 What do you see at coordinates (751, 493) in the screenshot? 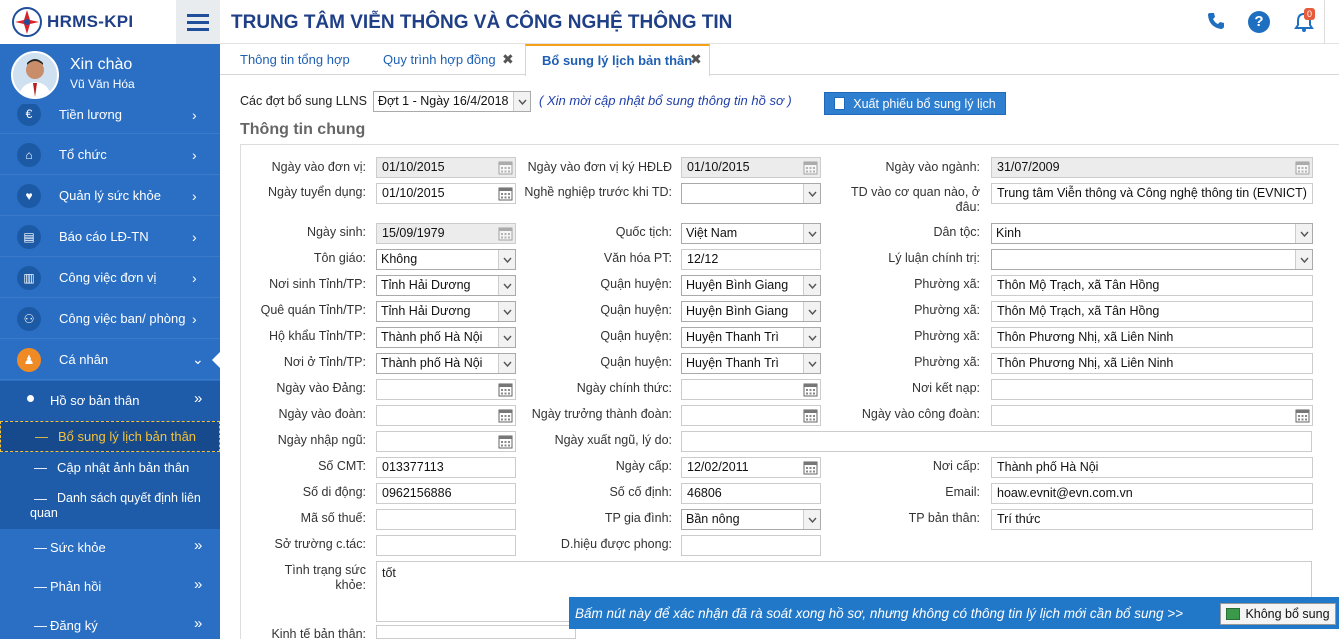
I see `so-co-dinh-input: 46806` at bounding box center [751, 493].